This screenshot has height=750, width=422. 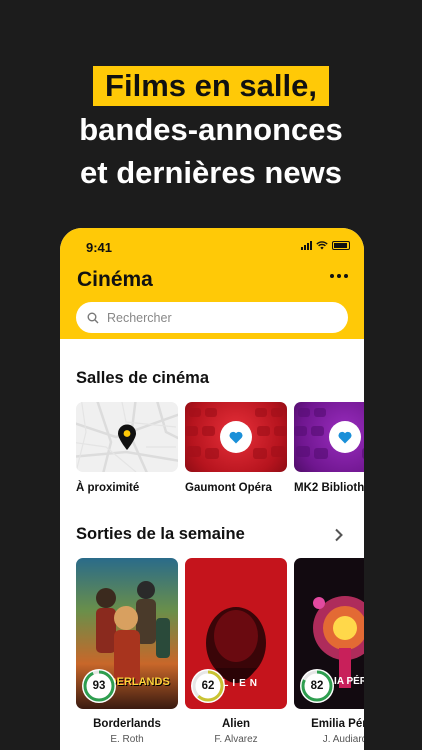 I want to click on more-options-button, so click(x=339, y=276).